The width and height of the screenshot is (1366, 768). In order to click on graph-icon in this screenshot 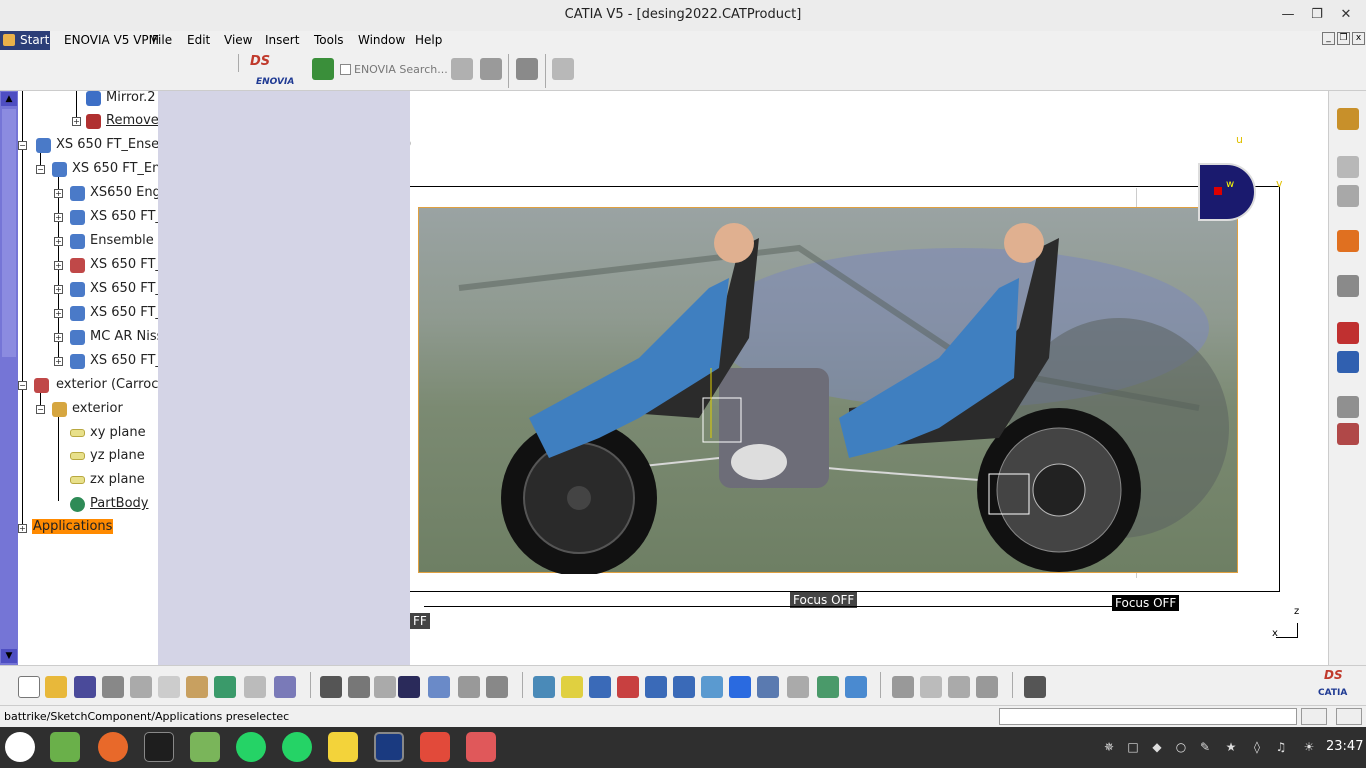, I will do `click(959, 687)`.